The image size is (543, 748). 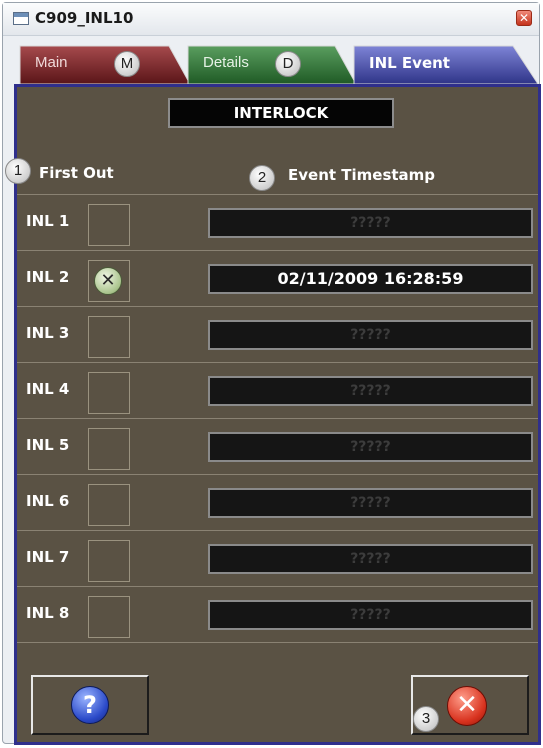 I want to click on row-label: INL 7, so click(x=48, y=557).